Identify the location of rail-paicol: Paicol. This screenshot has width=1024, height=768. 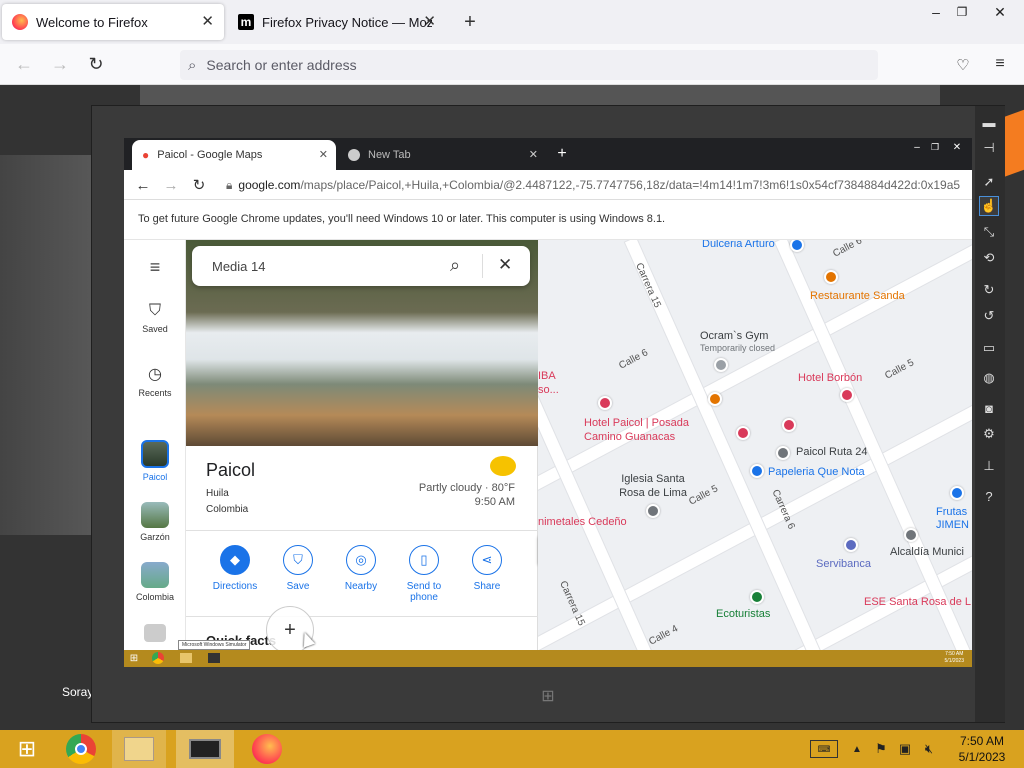
(155, 461).